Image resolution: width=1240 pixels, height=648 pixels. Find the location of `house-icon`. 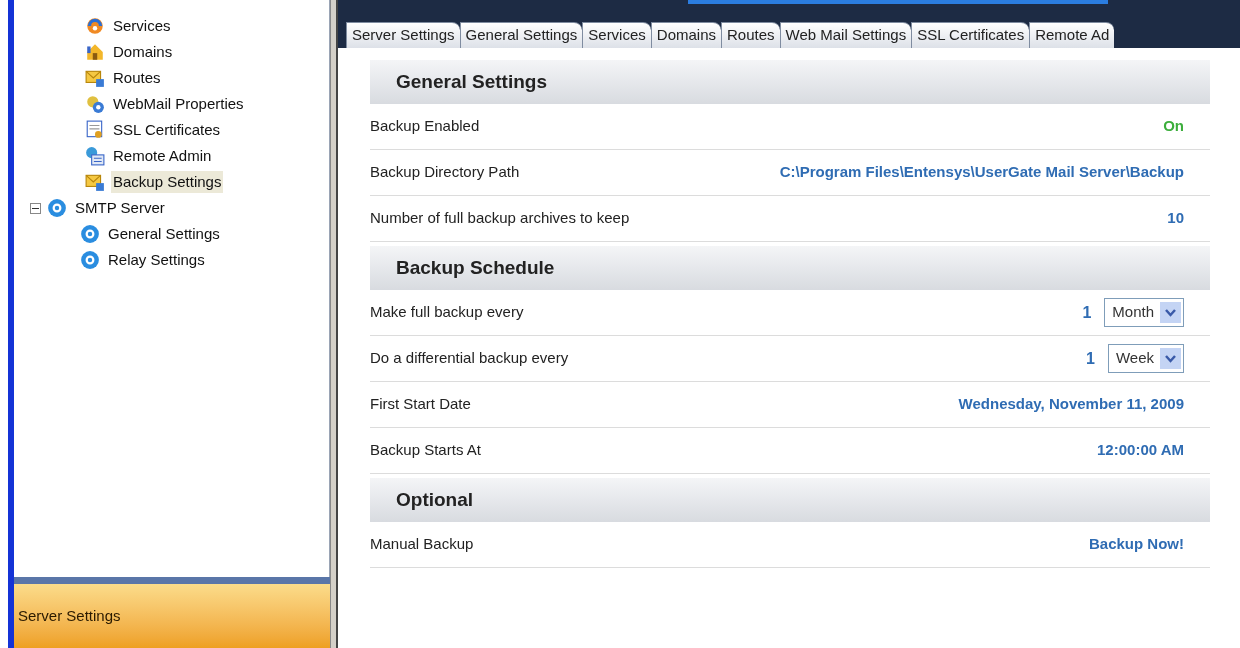

house-icon is located at coordinates (95, 52).